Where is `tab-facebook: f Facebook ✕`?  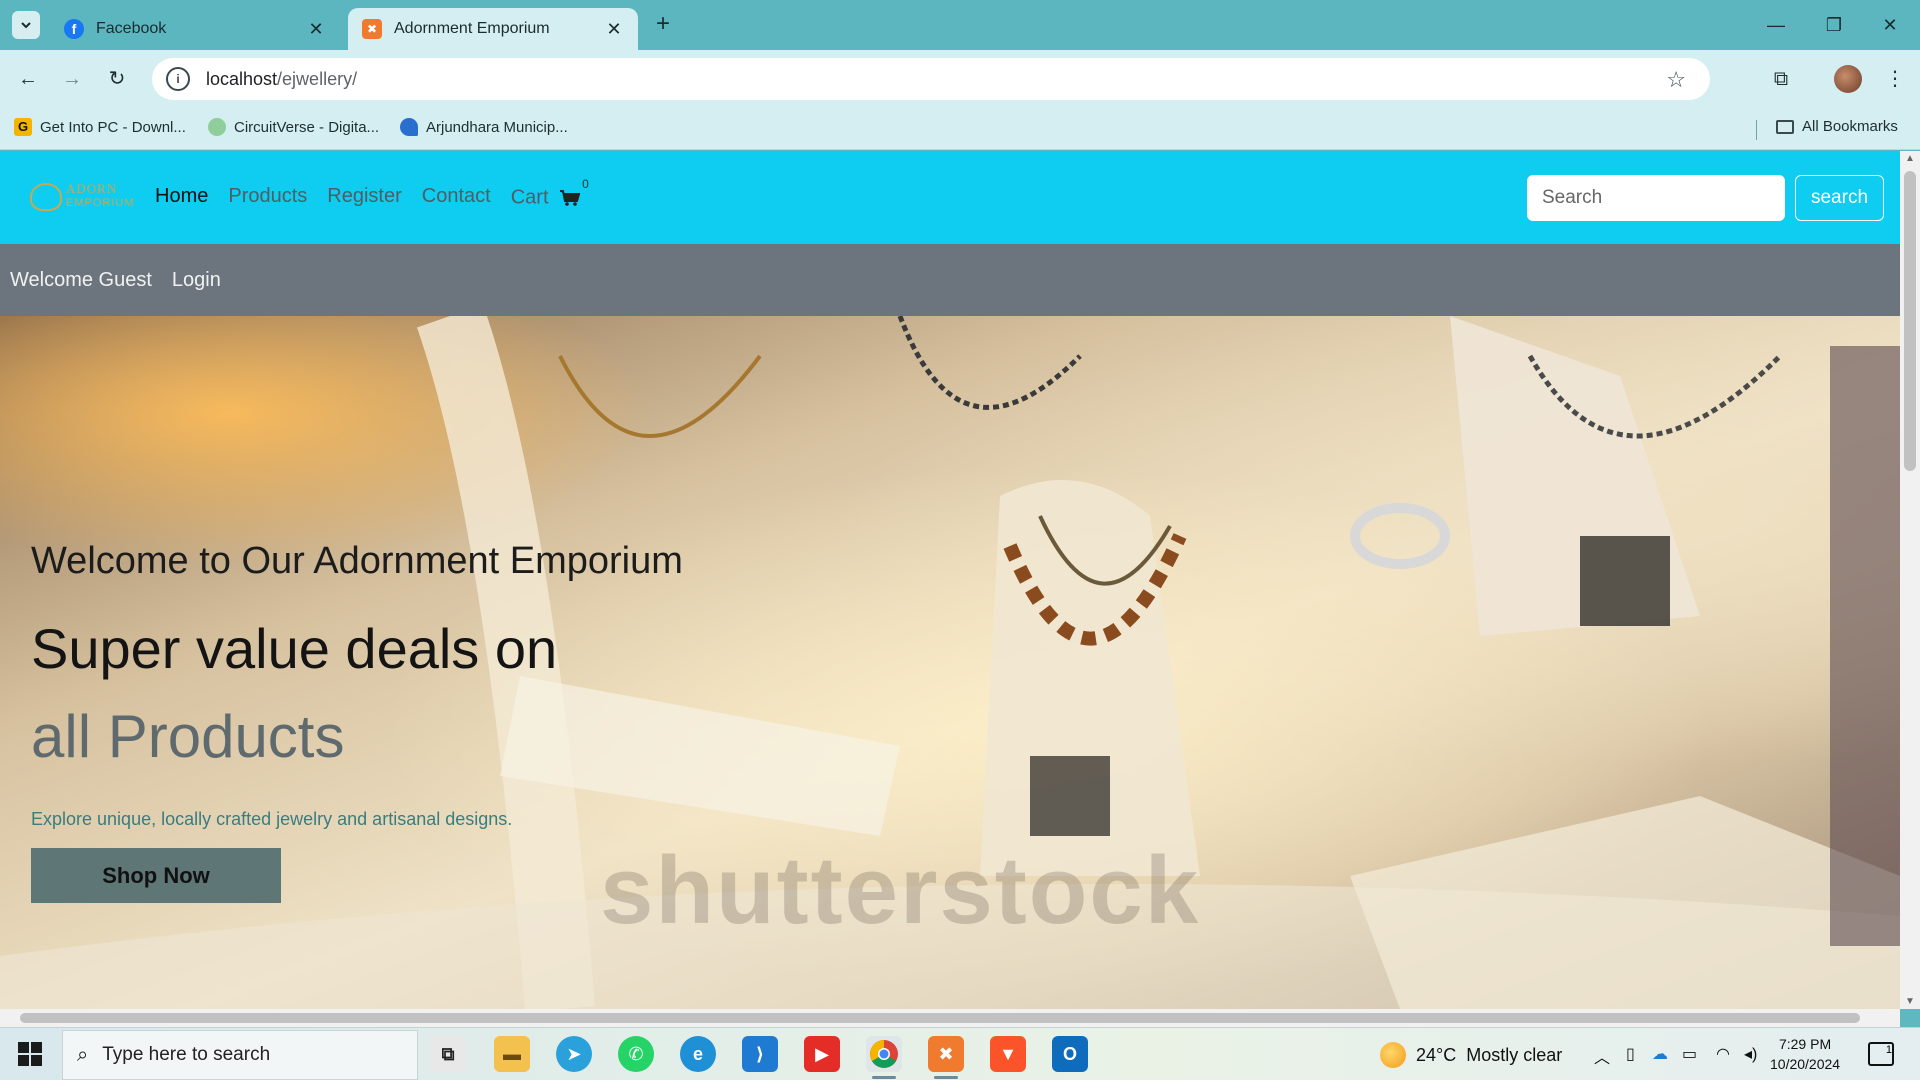
tab-facebook: f Facebook ✕ is located at coordinates (195, 29).